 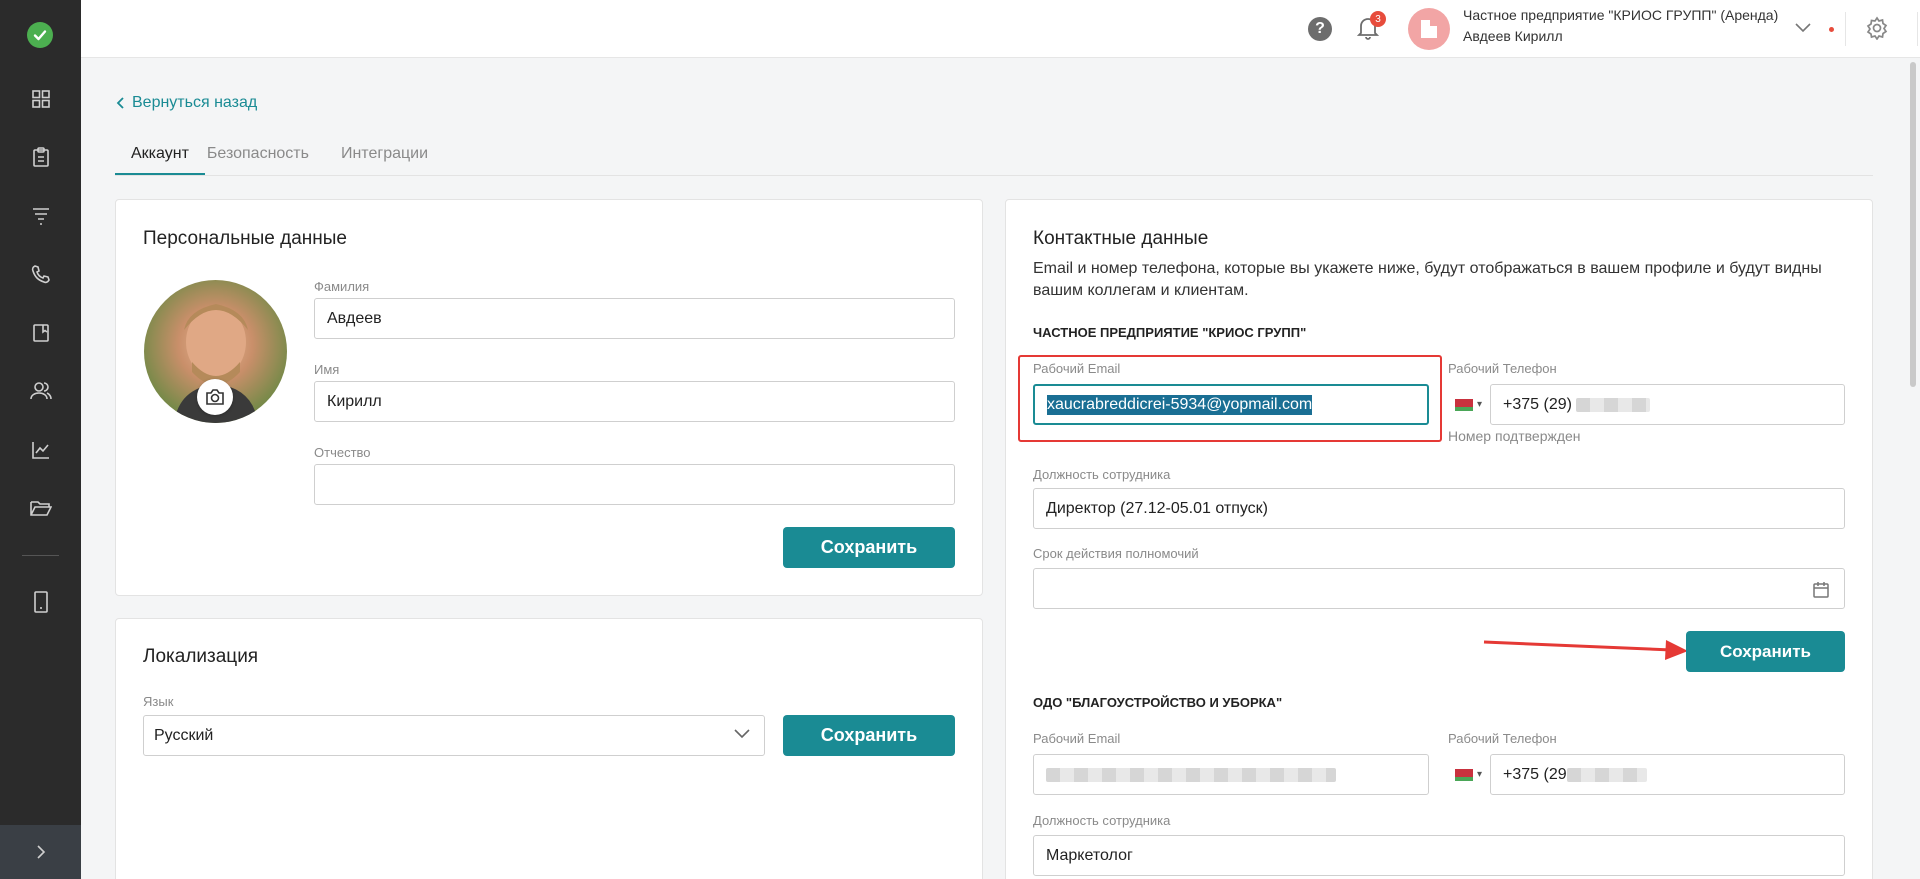 What do you see at coordinates (1116, 553) in the screenshot?
I see `term-label: Срок действия полномочий` at bounding box center [1116, 553].